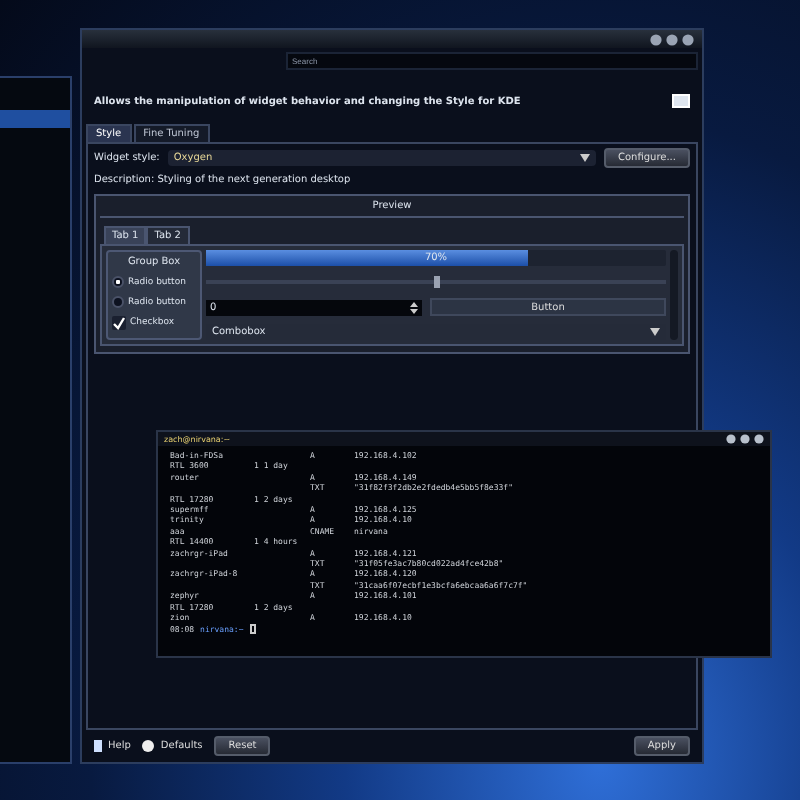  I want to click on circle-icon, so click(148, 746).